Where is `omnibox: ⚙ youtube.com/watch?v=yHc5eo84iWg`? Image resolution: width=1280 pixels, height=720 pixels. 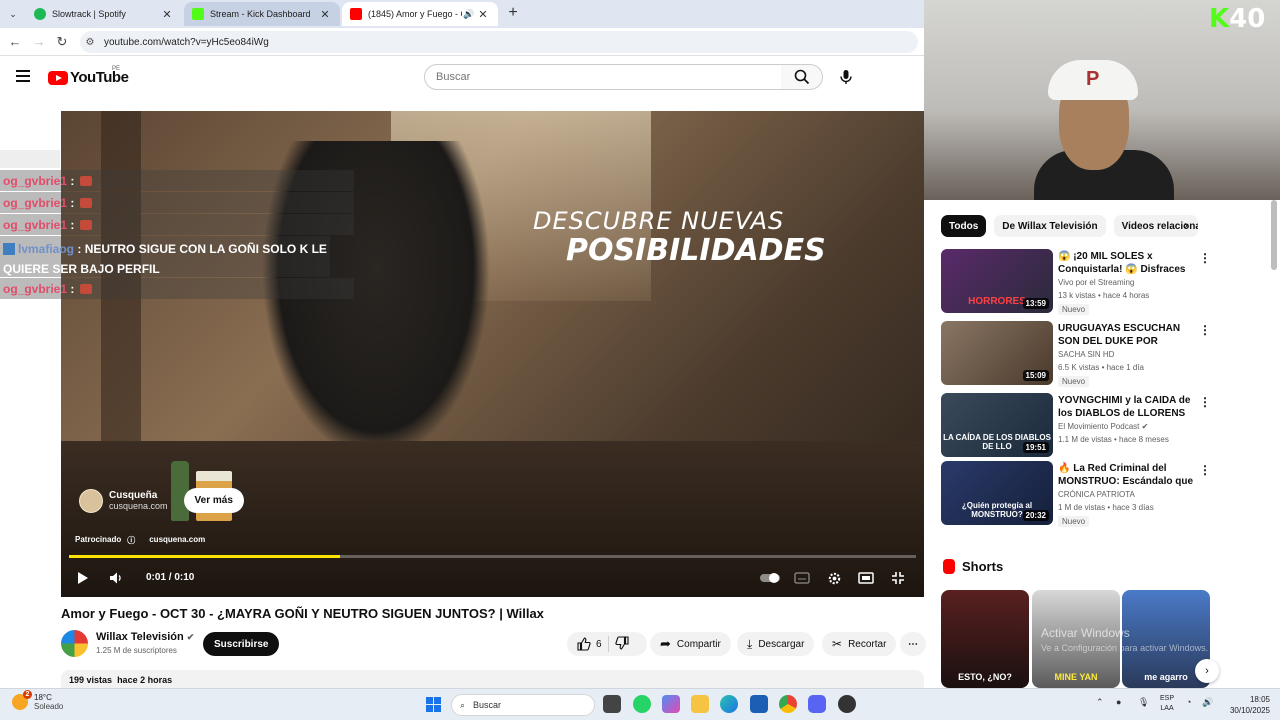 omnibox: ⚙ youtube.com/watch?v=yHc5eo84iWg is located at coordinates (499, 42).